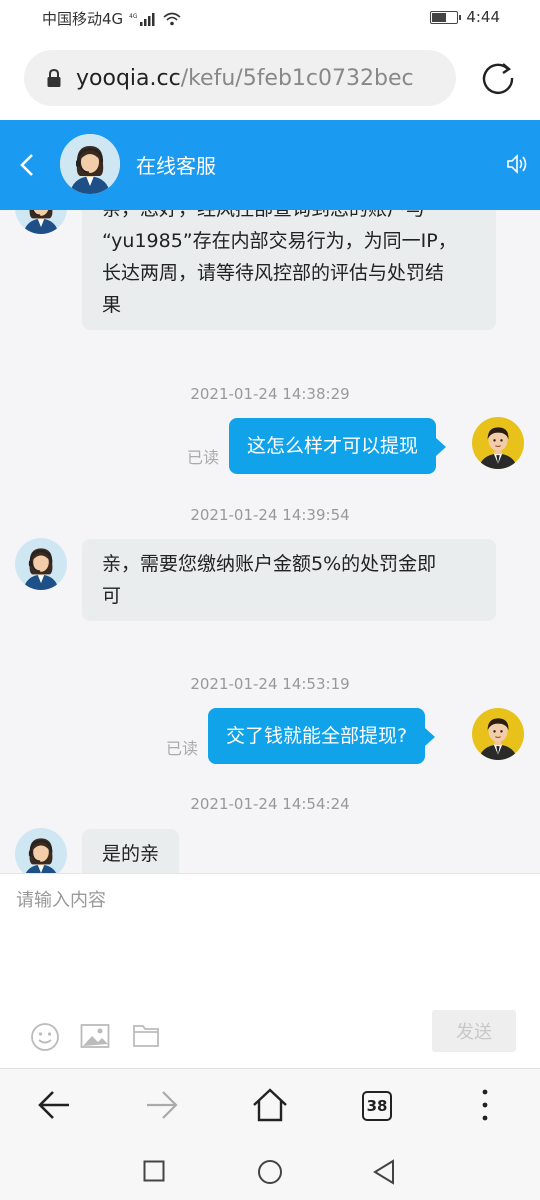 The image size is (540, 1200). Describe the element at coordinates (142, 19) in the screenshot. I see `signal-icon: 4G` at that location.